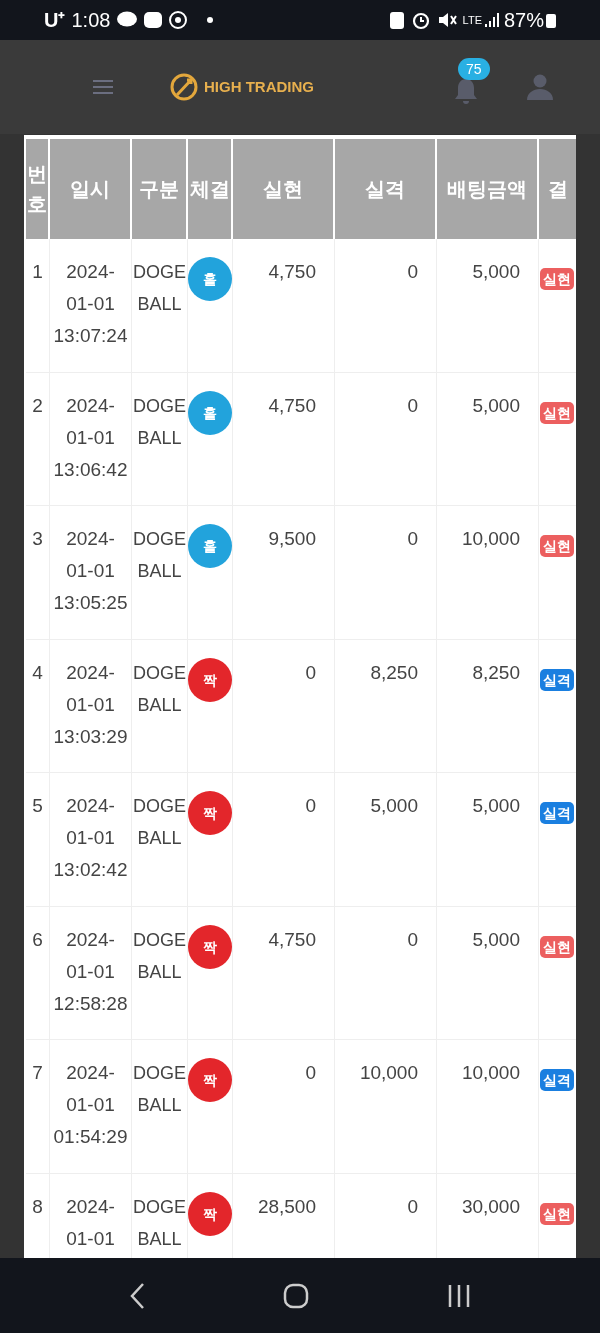 The width and height of the screenshot is (600, 1333). Describe the element at coordinates (490, 1206) in the screenshot. I see `bet-amount: 30,000` at that location.